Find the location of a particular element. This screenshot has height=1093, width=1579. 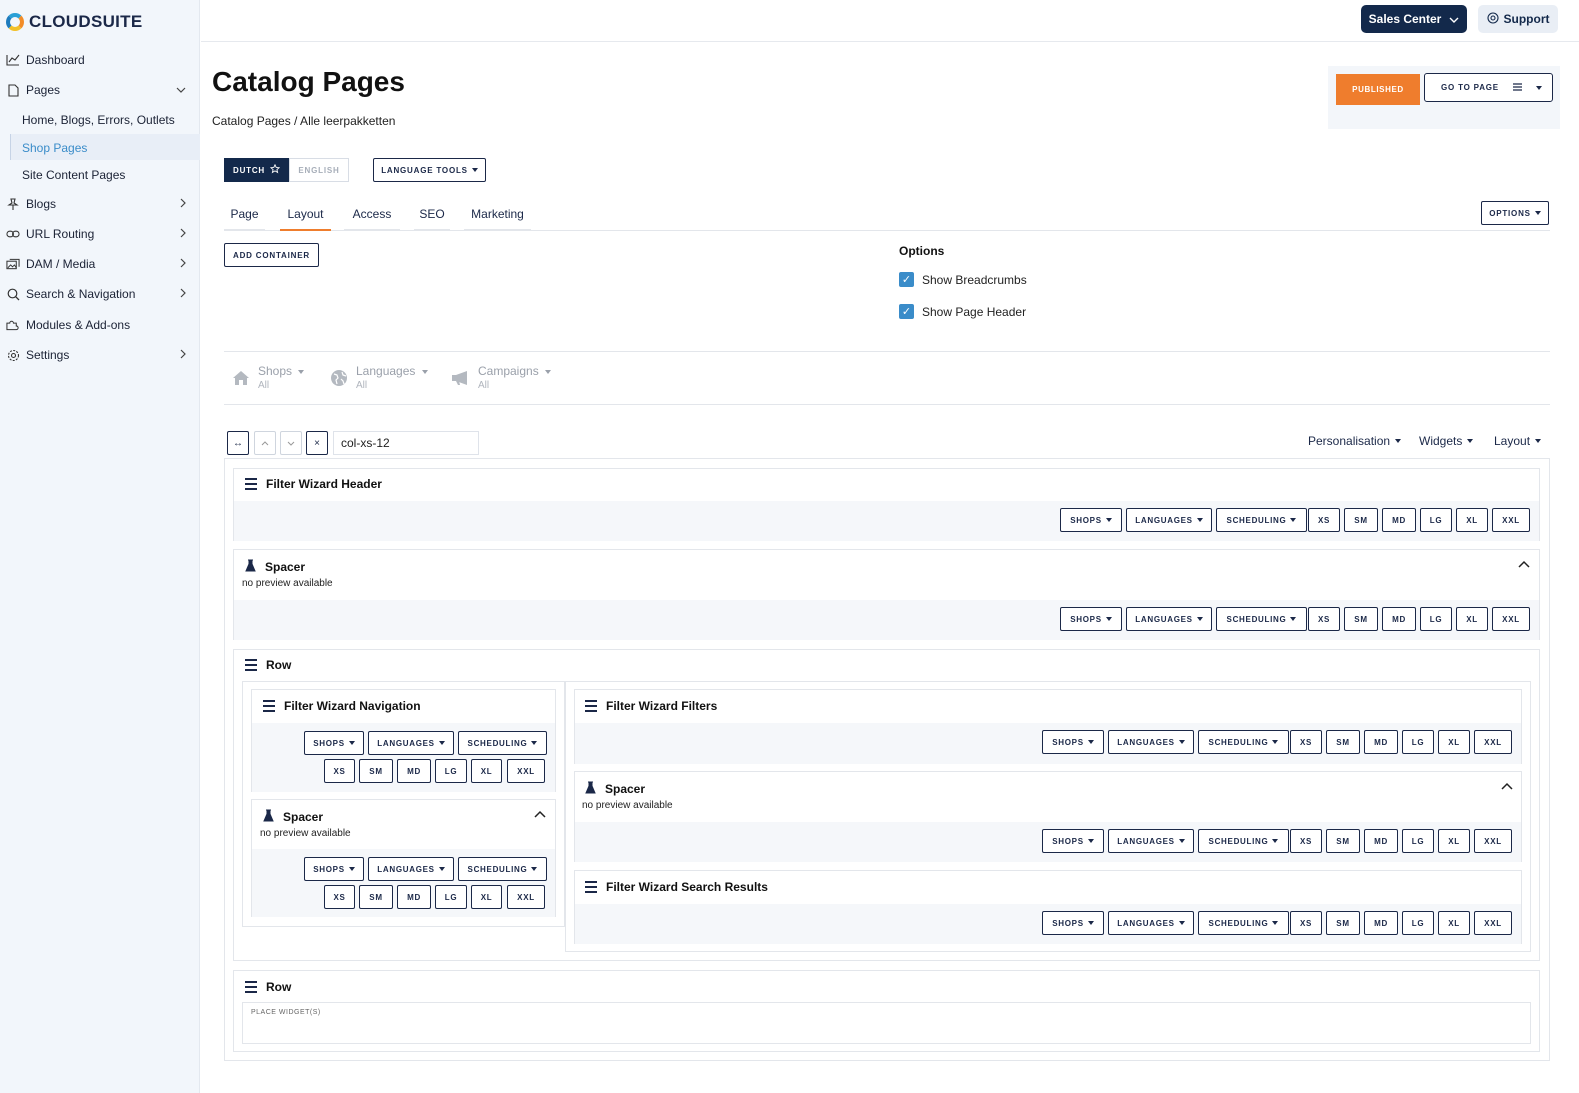

sidebar-item-settings: Settings is located at coordinates (100, 355).